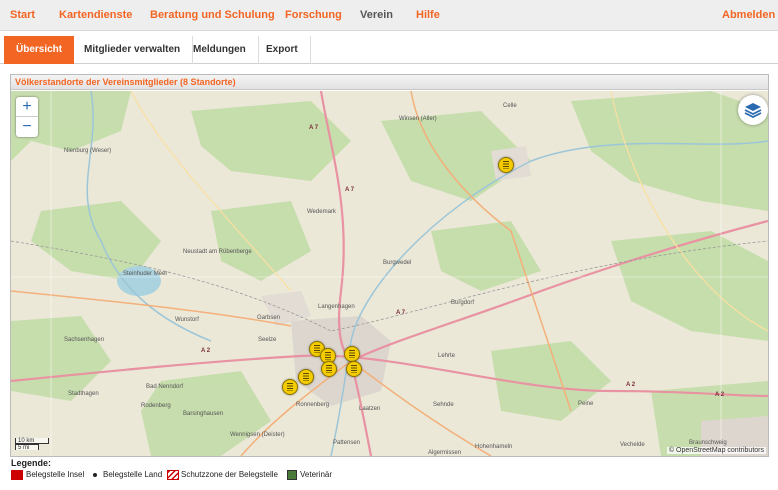 Image resolution: width=778 pixels, height=490 pixels. I want to click on legend-item-belegstelle-land: Belegstelle Land, so click(127, 475).